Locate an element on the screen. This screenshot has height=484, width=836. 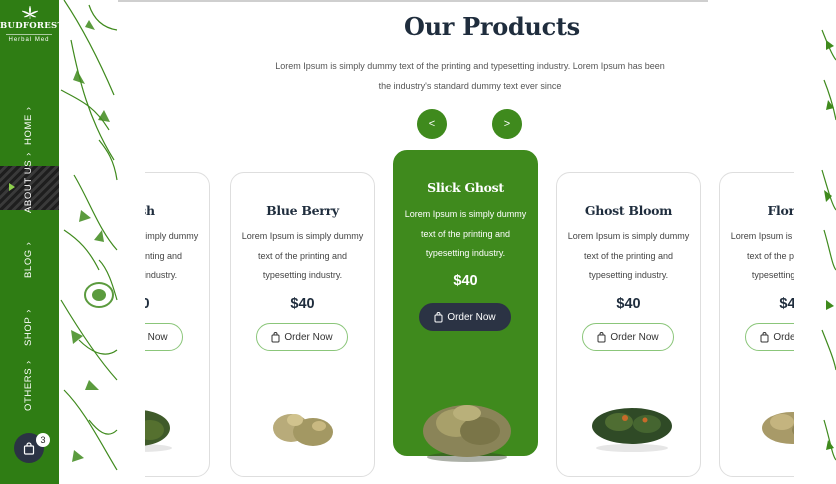
carousel-prev-button: < is located at coordinates (432, 124).